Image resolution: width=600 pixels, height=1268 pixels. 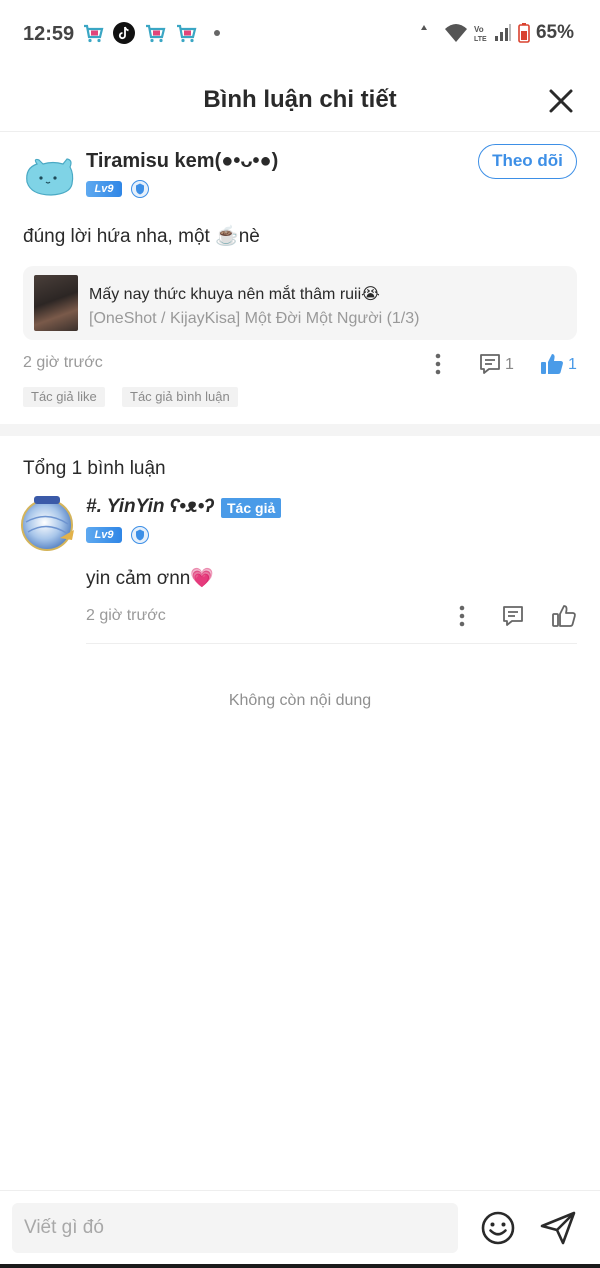 I want to click on status-app-icons, so click(x=151, y=33).